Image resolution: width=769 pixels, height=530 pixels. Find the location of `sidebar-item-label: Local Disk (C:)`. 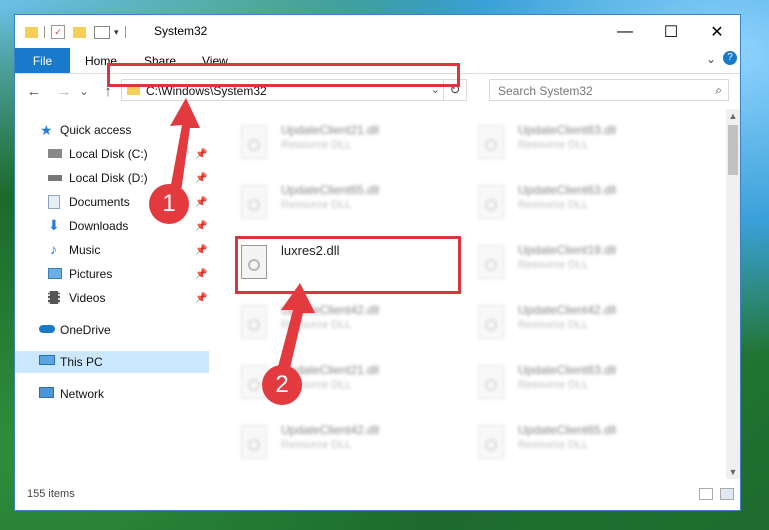

sidebar-item-label: Local Disk (C:) is located at coordinates (108, 154).